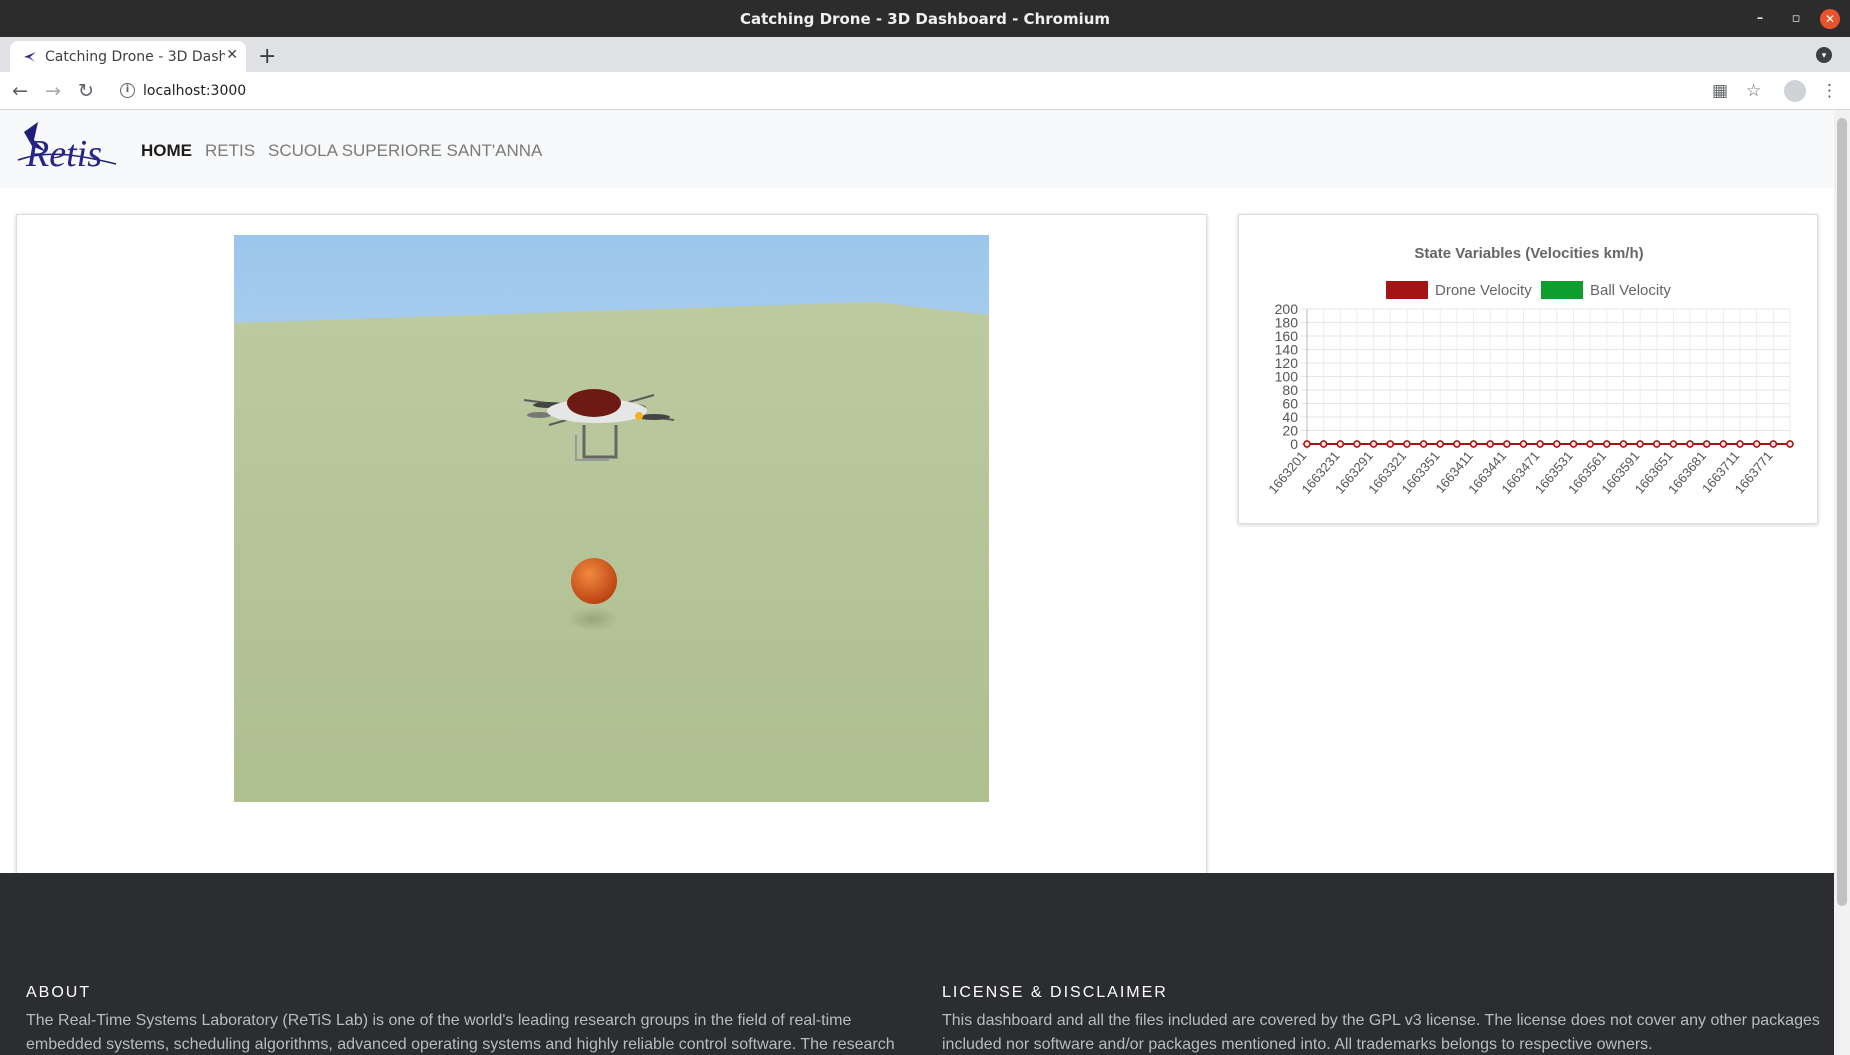 The image size is (1850, 1055). I want to click on back-icon: ←, so click(20, 91).